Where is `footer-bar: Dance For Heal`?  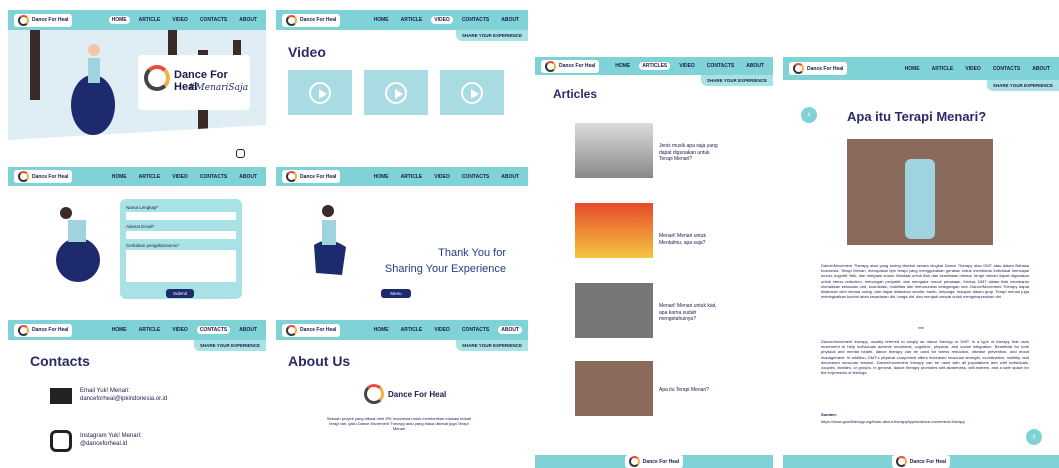 footer-bar: Dance For Heal is located at coordinates (654, 461).